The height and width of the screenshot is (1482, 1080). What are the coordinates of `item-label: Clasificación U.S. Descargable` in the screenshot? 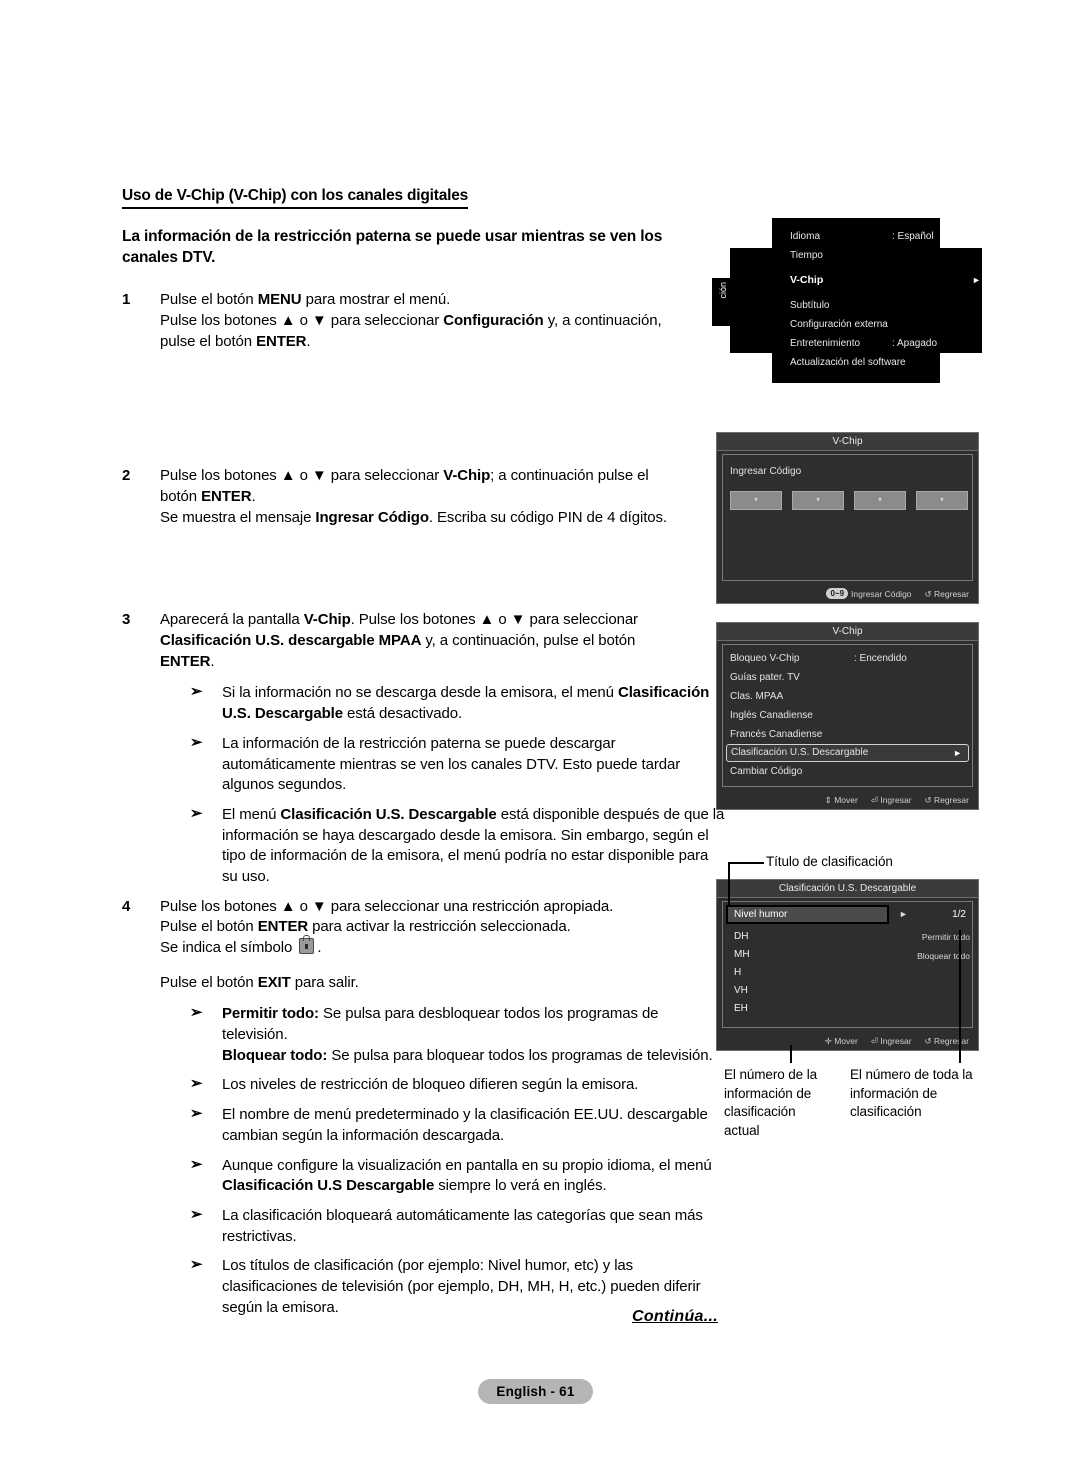 It's located at (800, 752).